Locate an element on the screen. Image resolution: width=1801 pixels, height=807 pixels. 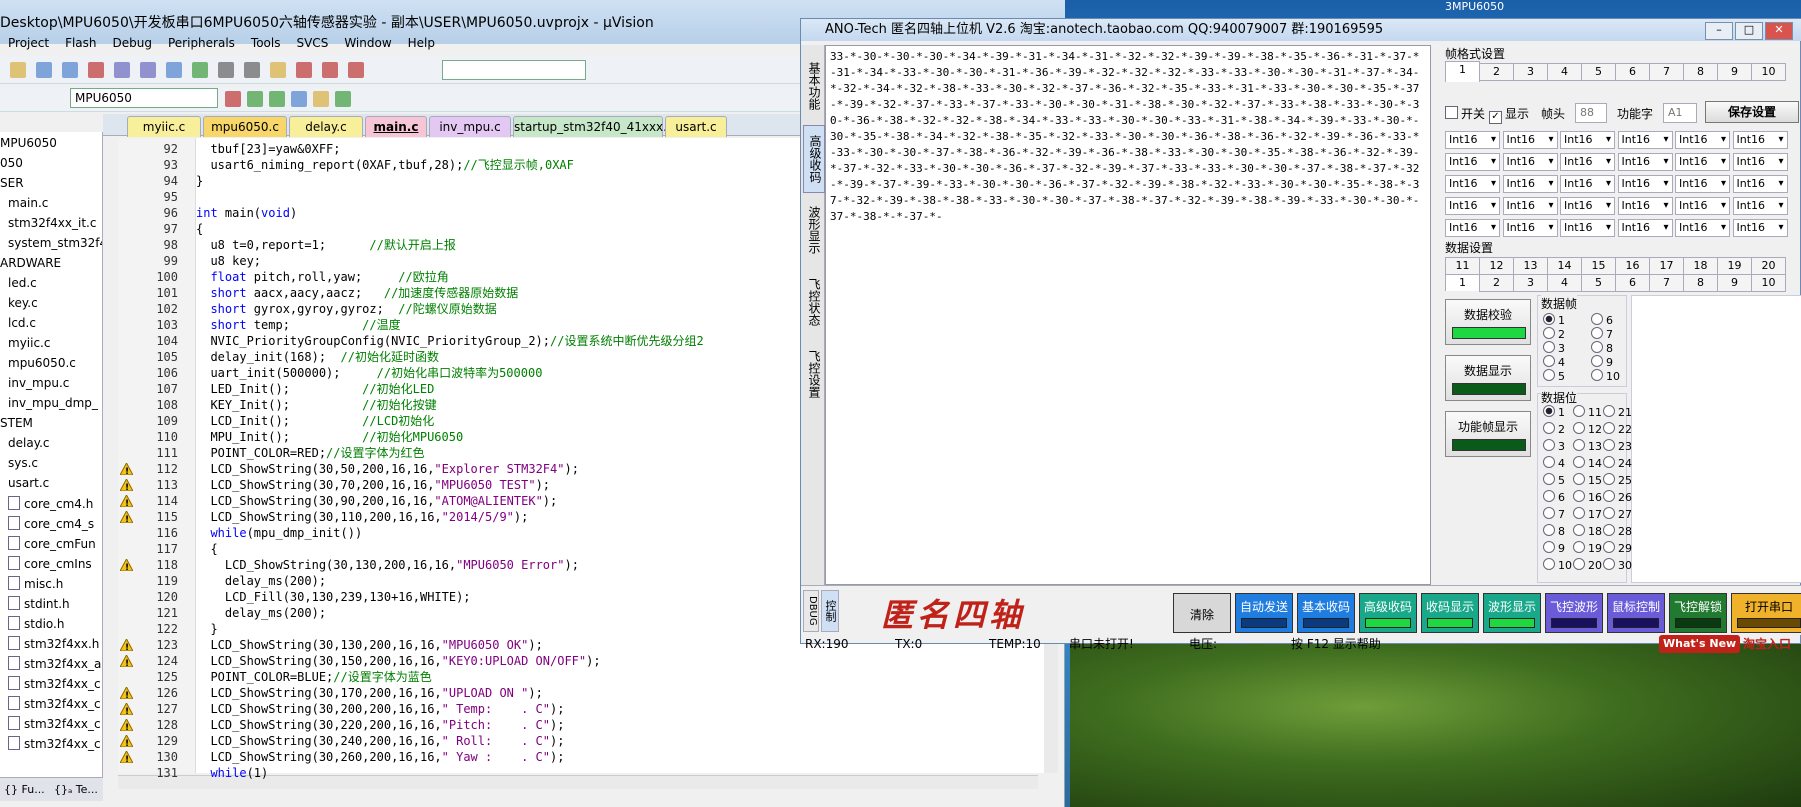
tree-item: delay.c is located at coordinates (29, 445).